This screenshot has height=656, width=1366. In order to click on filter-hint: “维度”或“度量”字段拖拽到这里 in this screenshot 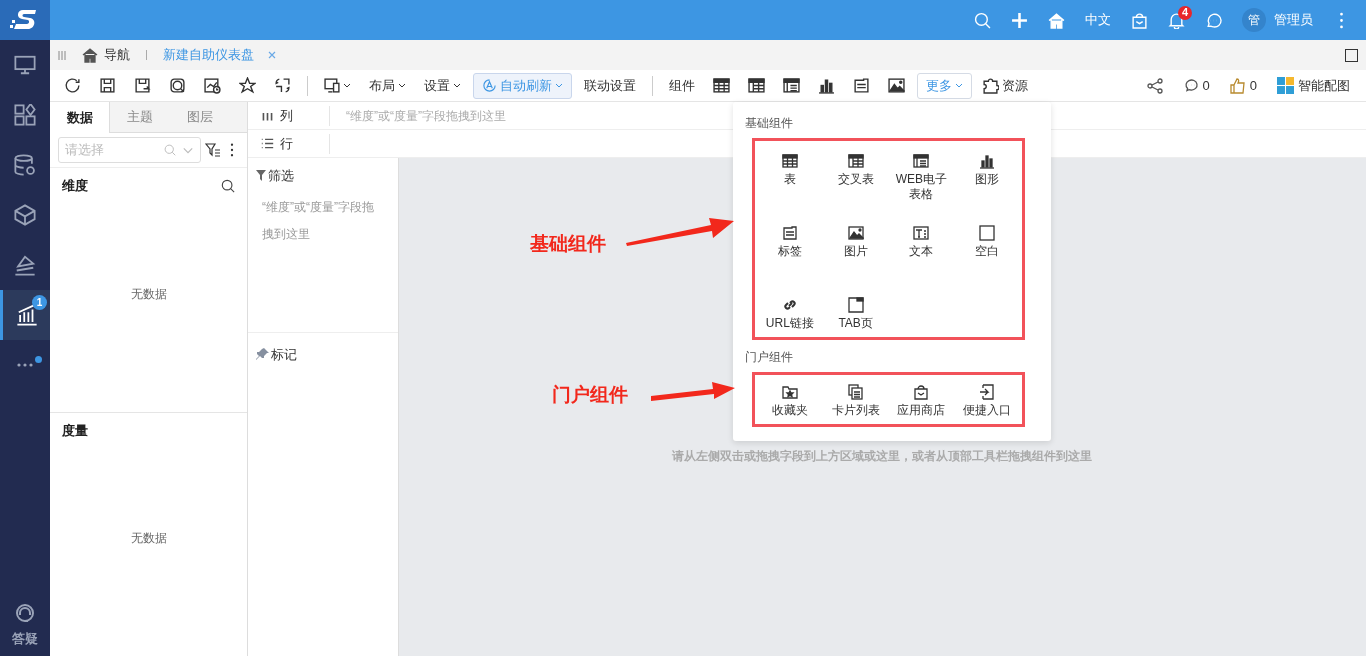, I will do `click(318, 220)`.